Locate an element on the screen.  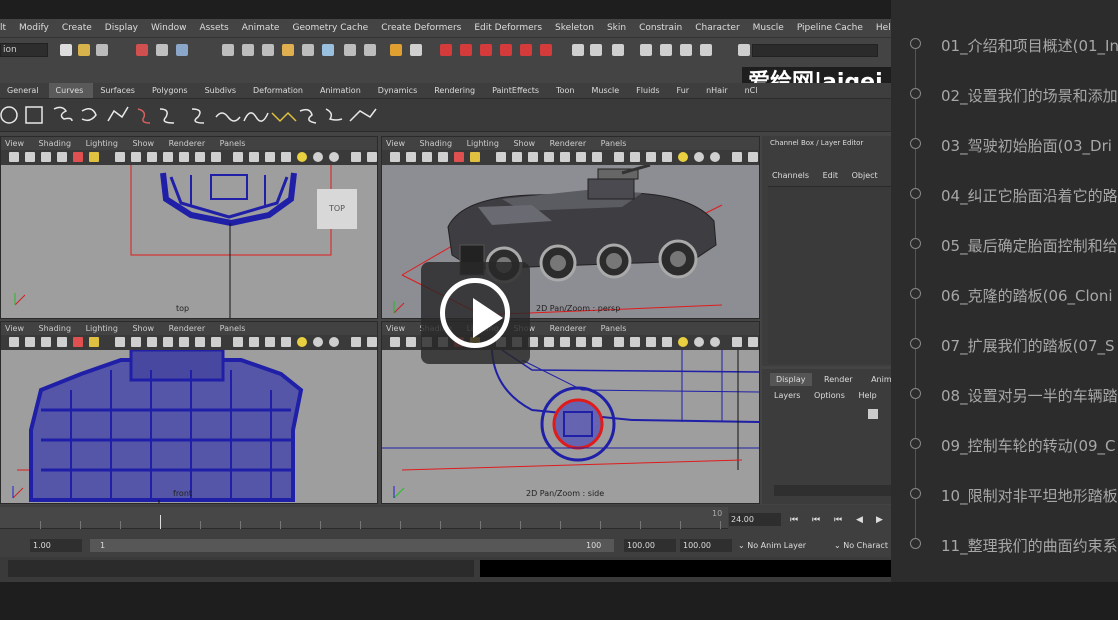
render-settings-icon is located at coordinates (446, 50).